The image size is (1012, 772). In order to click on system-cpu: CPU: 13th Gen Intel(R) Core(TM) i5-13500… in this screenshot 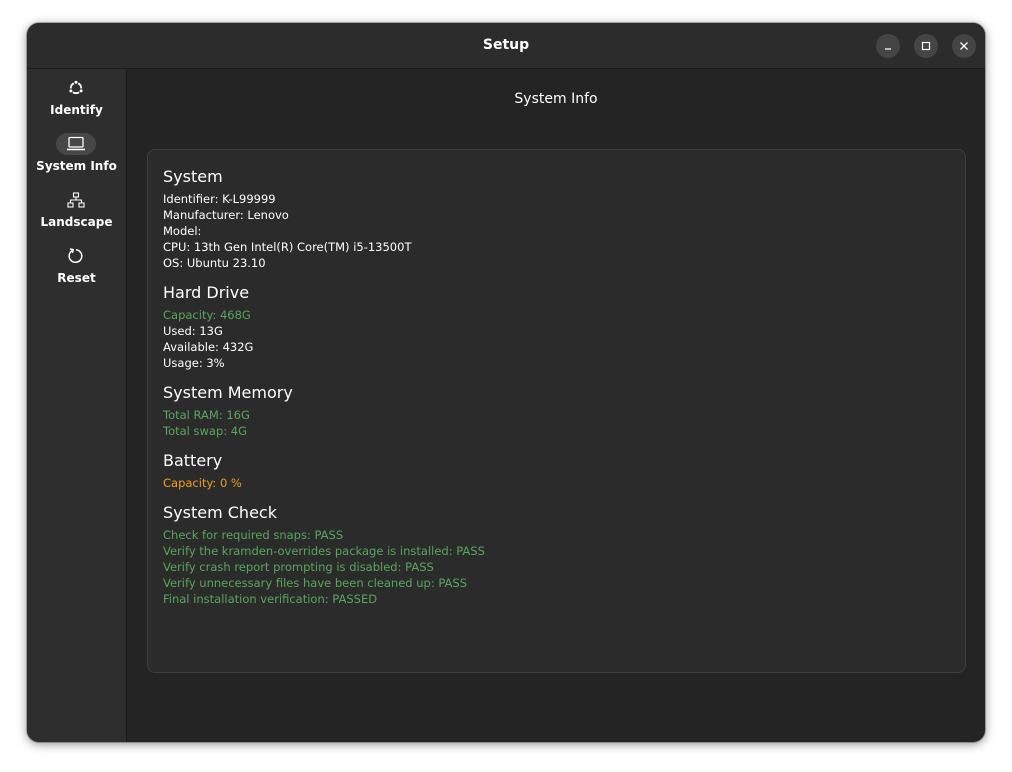, I will do `click(287, 247)`.